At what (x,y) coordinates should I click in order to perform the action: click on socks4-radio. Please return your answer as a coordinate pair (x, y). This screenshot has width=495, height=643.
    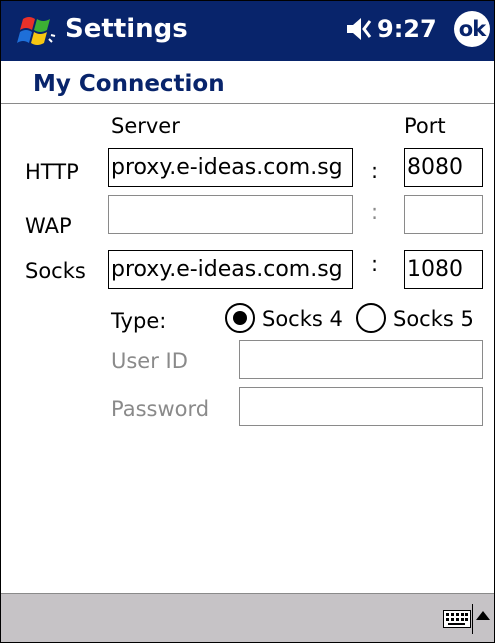
    Looking at the image, I should click on (240, 318).